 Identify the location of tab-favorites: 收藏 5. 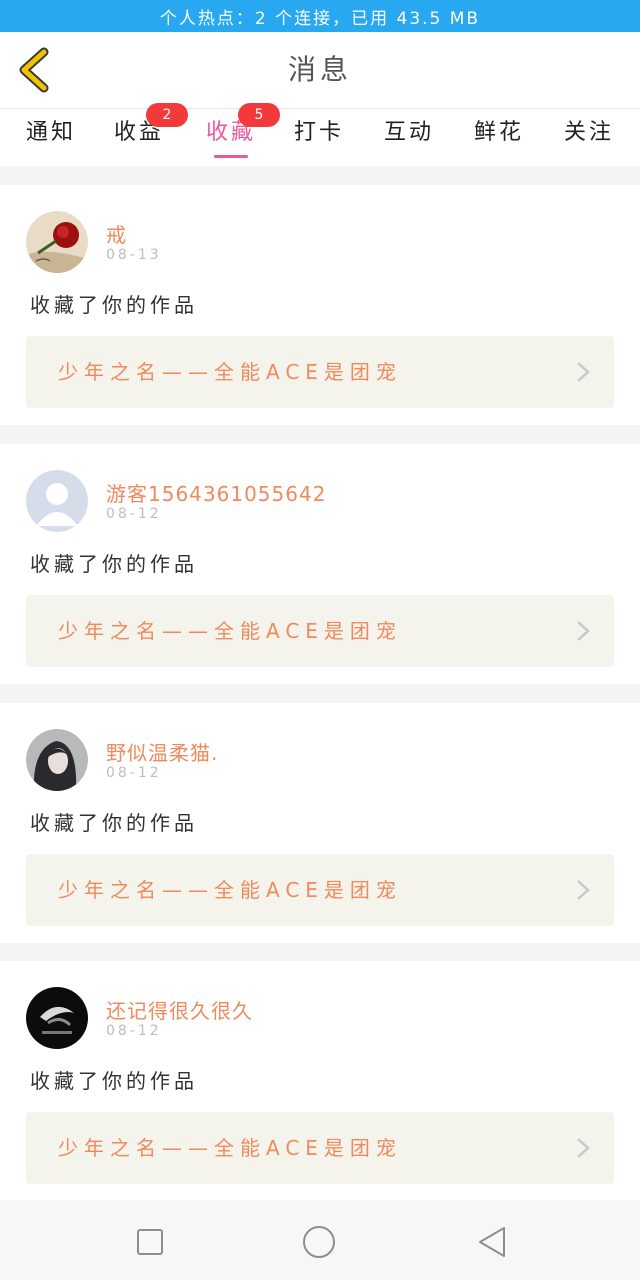
(238, 134).